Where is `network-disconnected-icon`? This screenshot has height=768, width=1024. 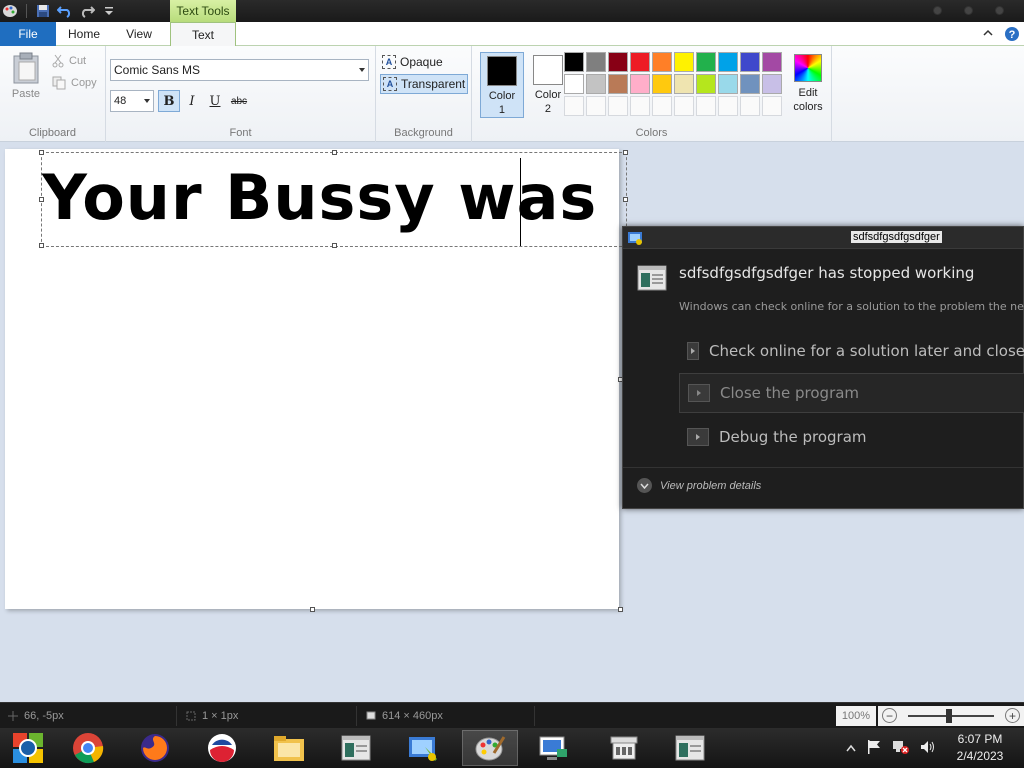 network-disconnected-icon is located at coordinates (901, 748).